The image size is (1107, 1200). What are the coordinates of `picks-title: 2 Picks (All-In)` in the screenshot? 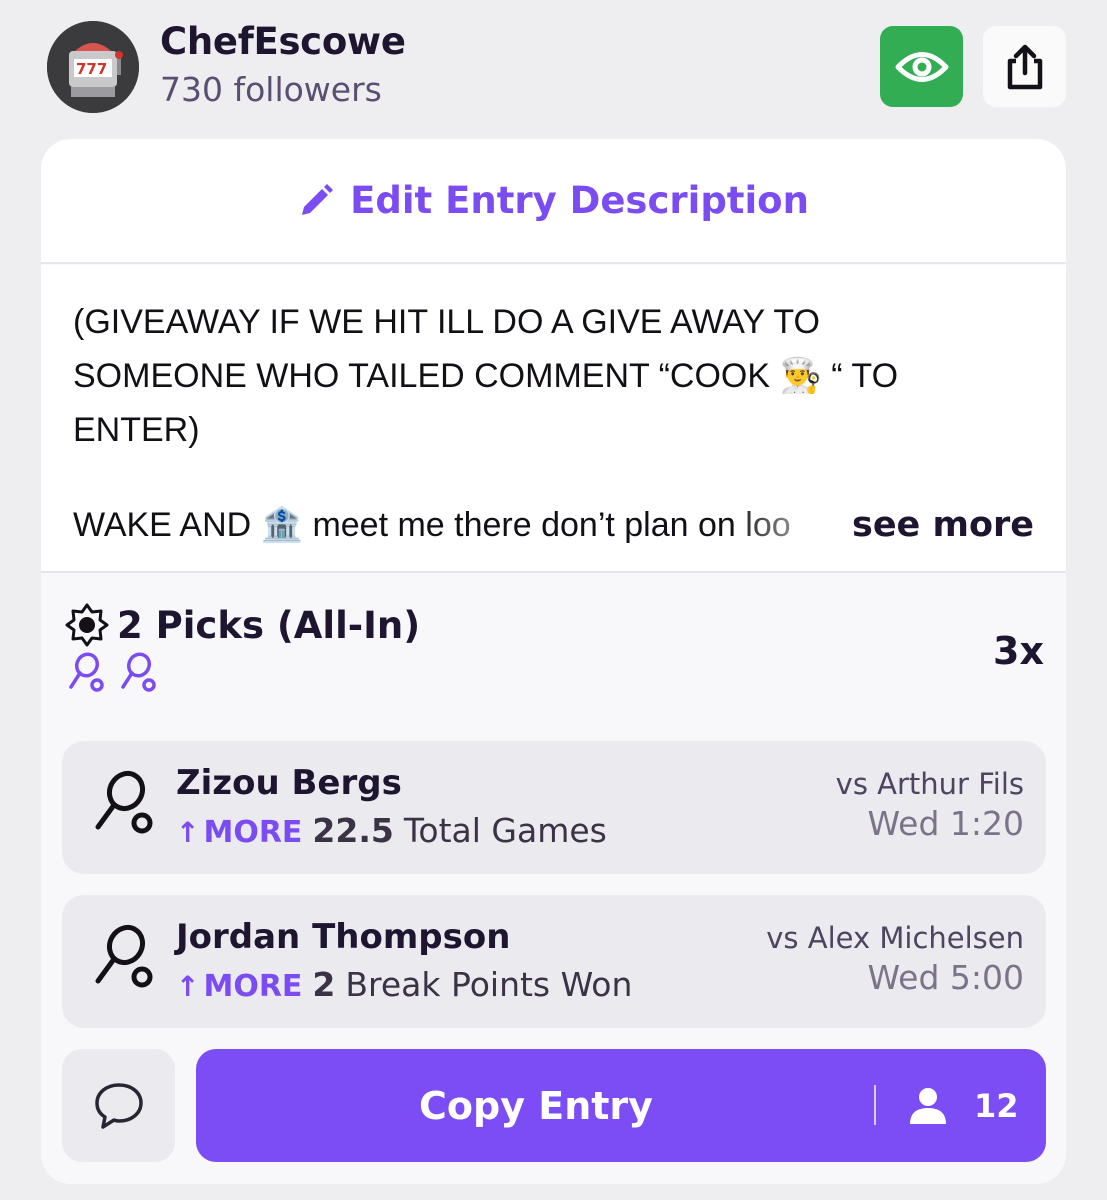 It's located at (268, 625).